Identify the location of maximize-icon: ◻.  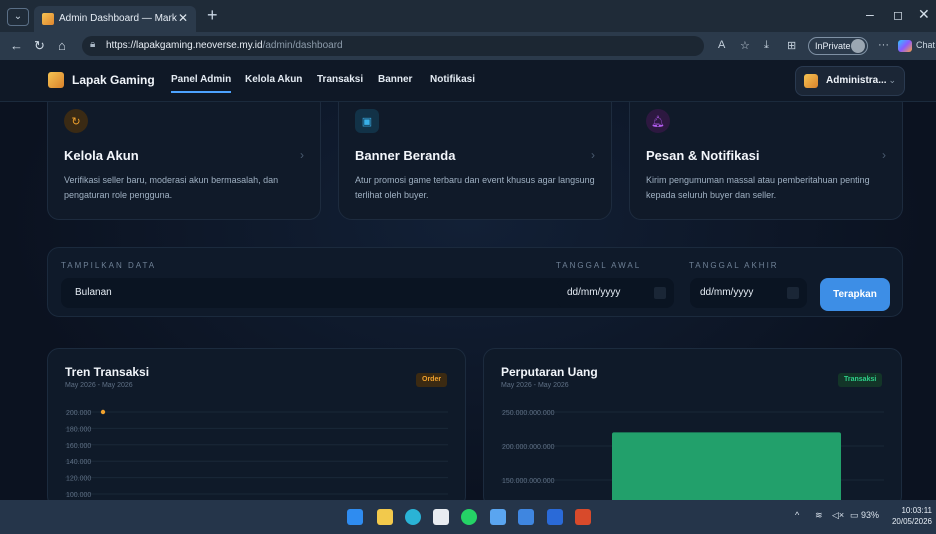
(898, 15).